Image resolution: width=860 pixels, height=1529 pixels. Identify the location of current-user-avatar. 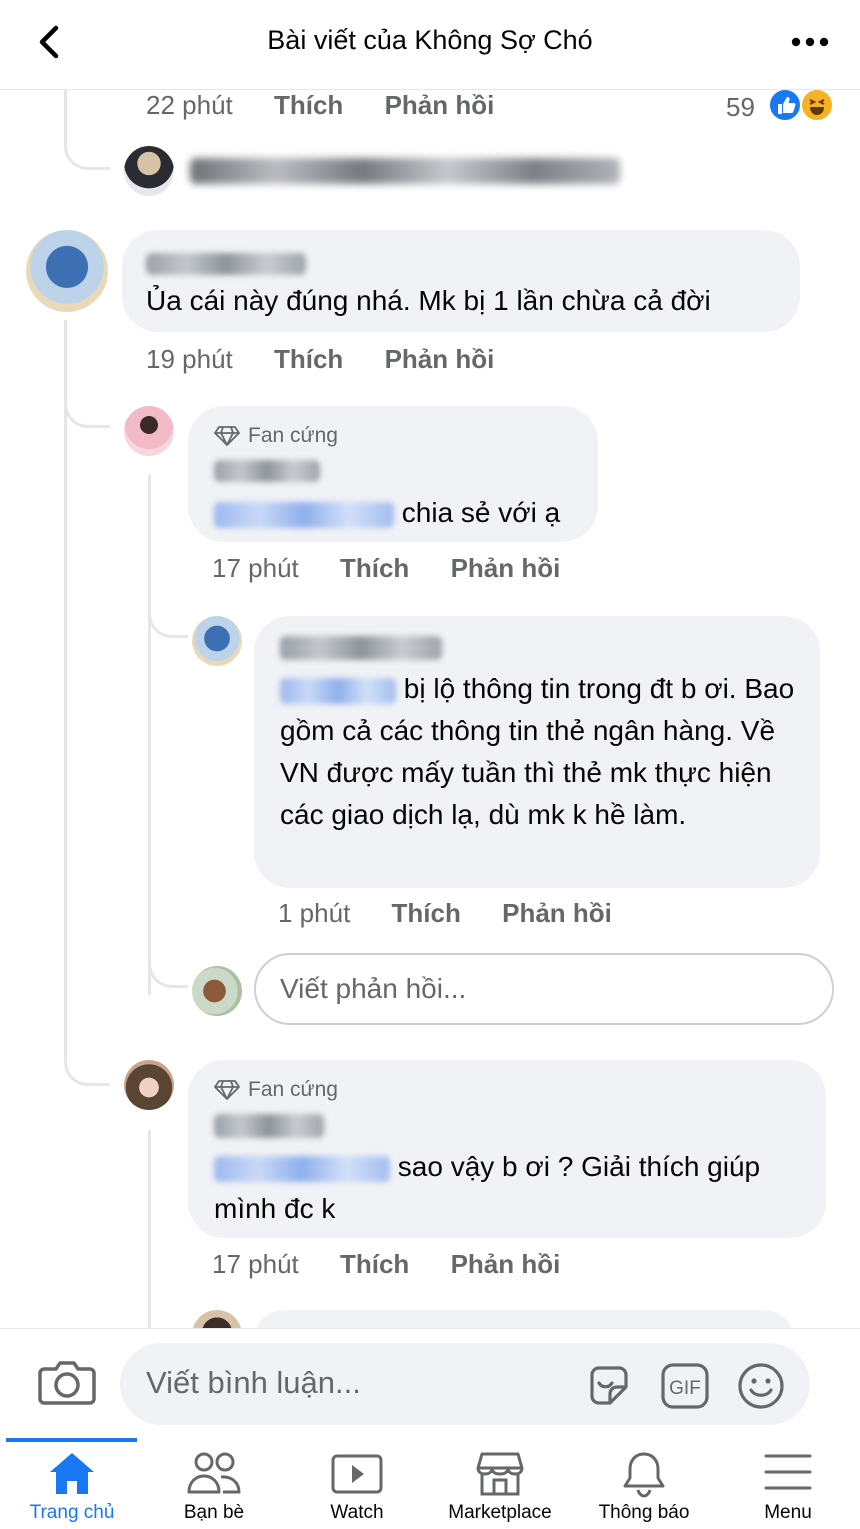
(217, 991).